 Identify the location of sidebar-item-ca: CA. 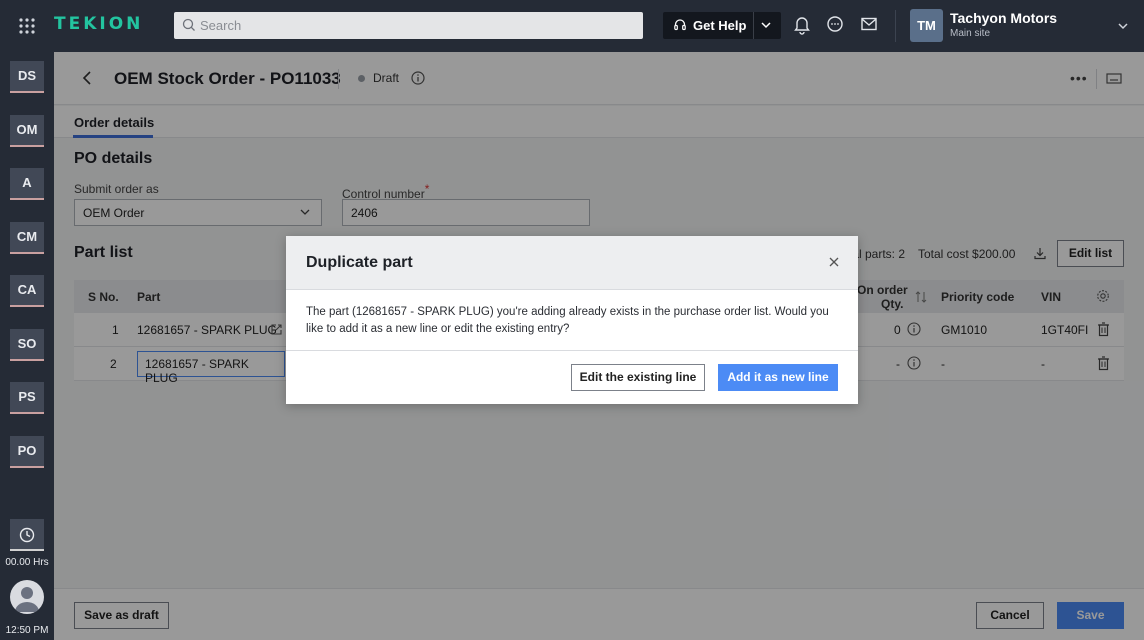
(27, 291).